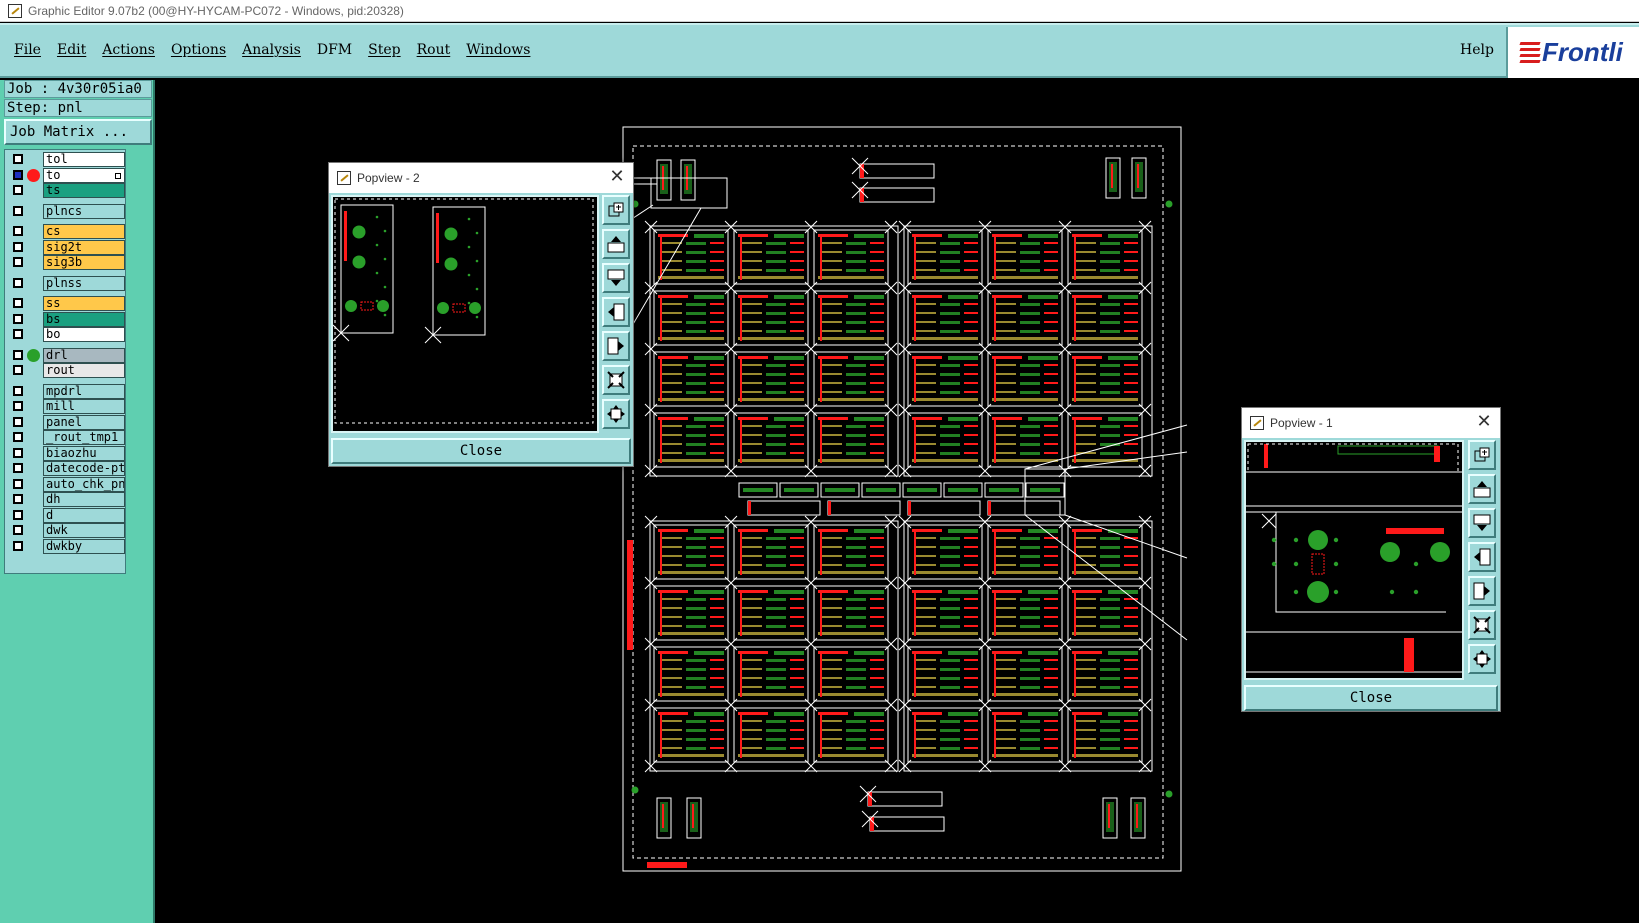 Image resolution: width=1639 pixels, height=923 pixels. I want to click on layer-name: ss, so click(84, 303).